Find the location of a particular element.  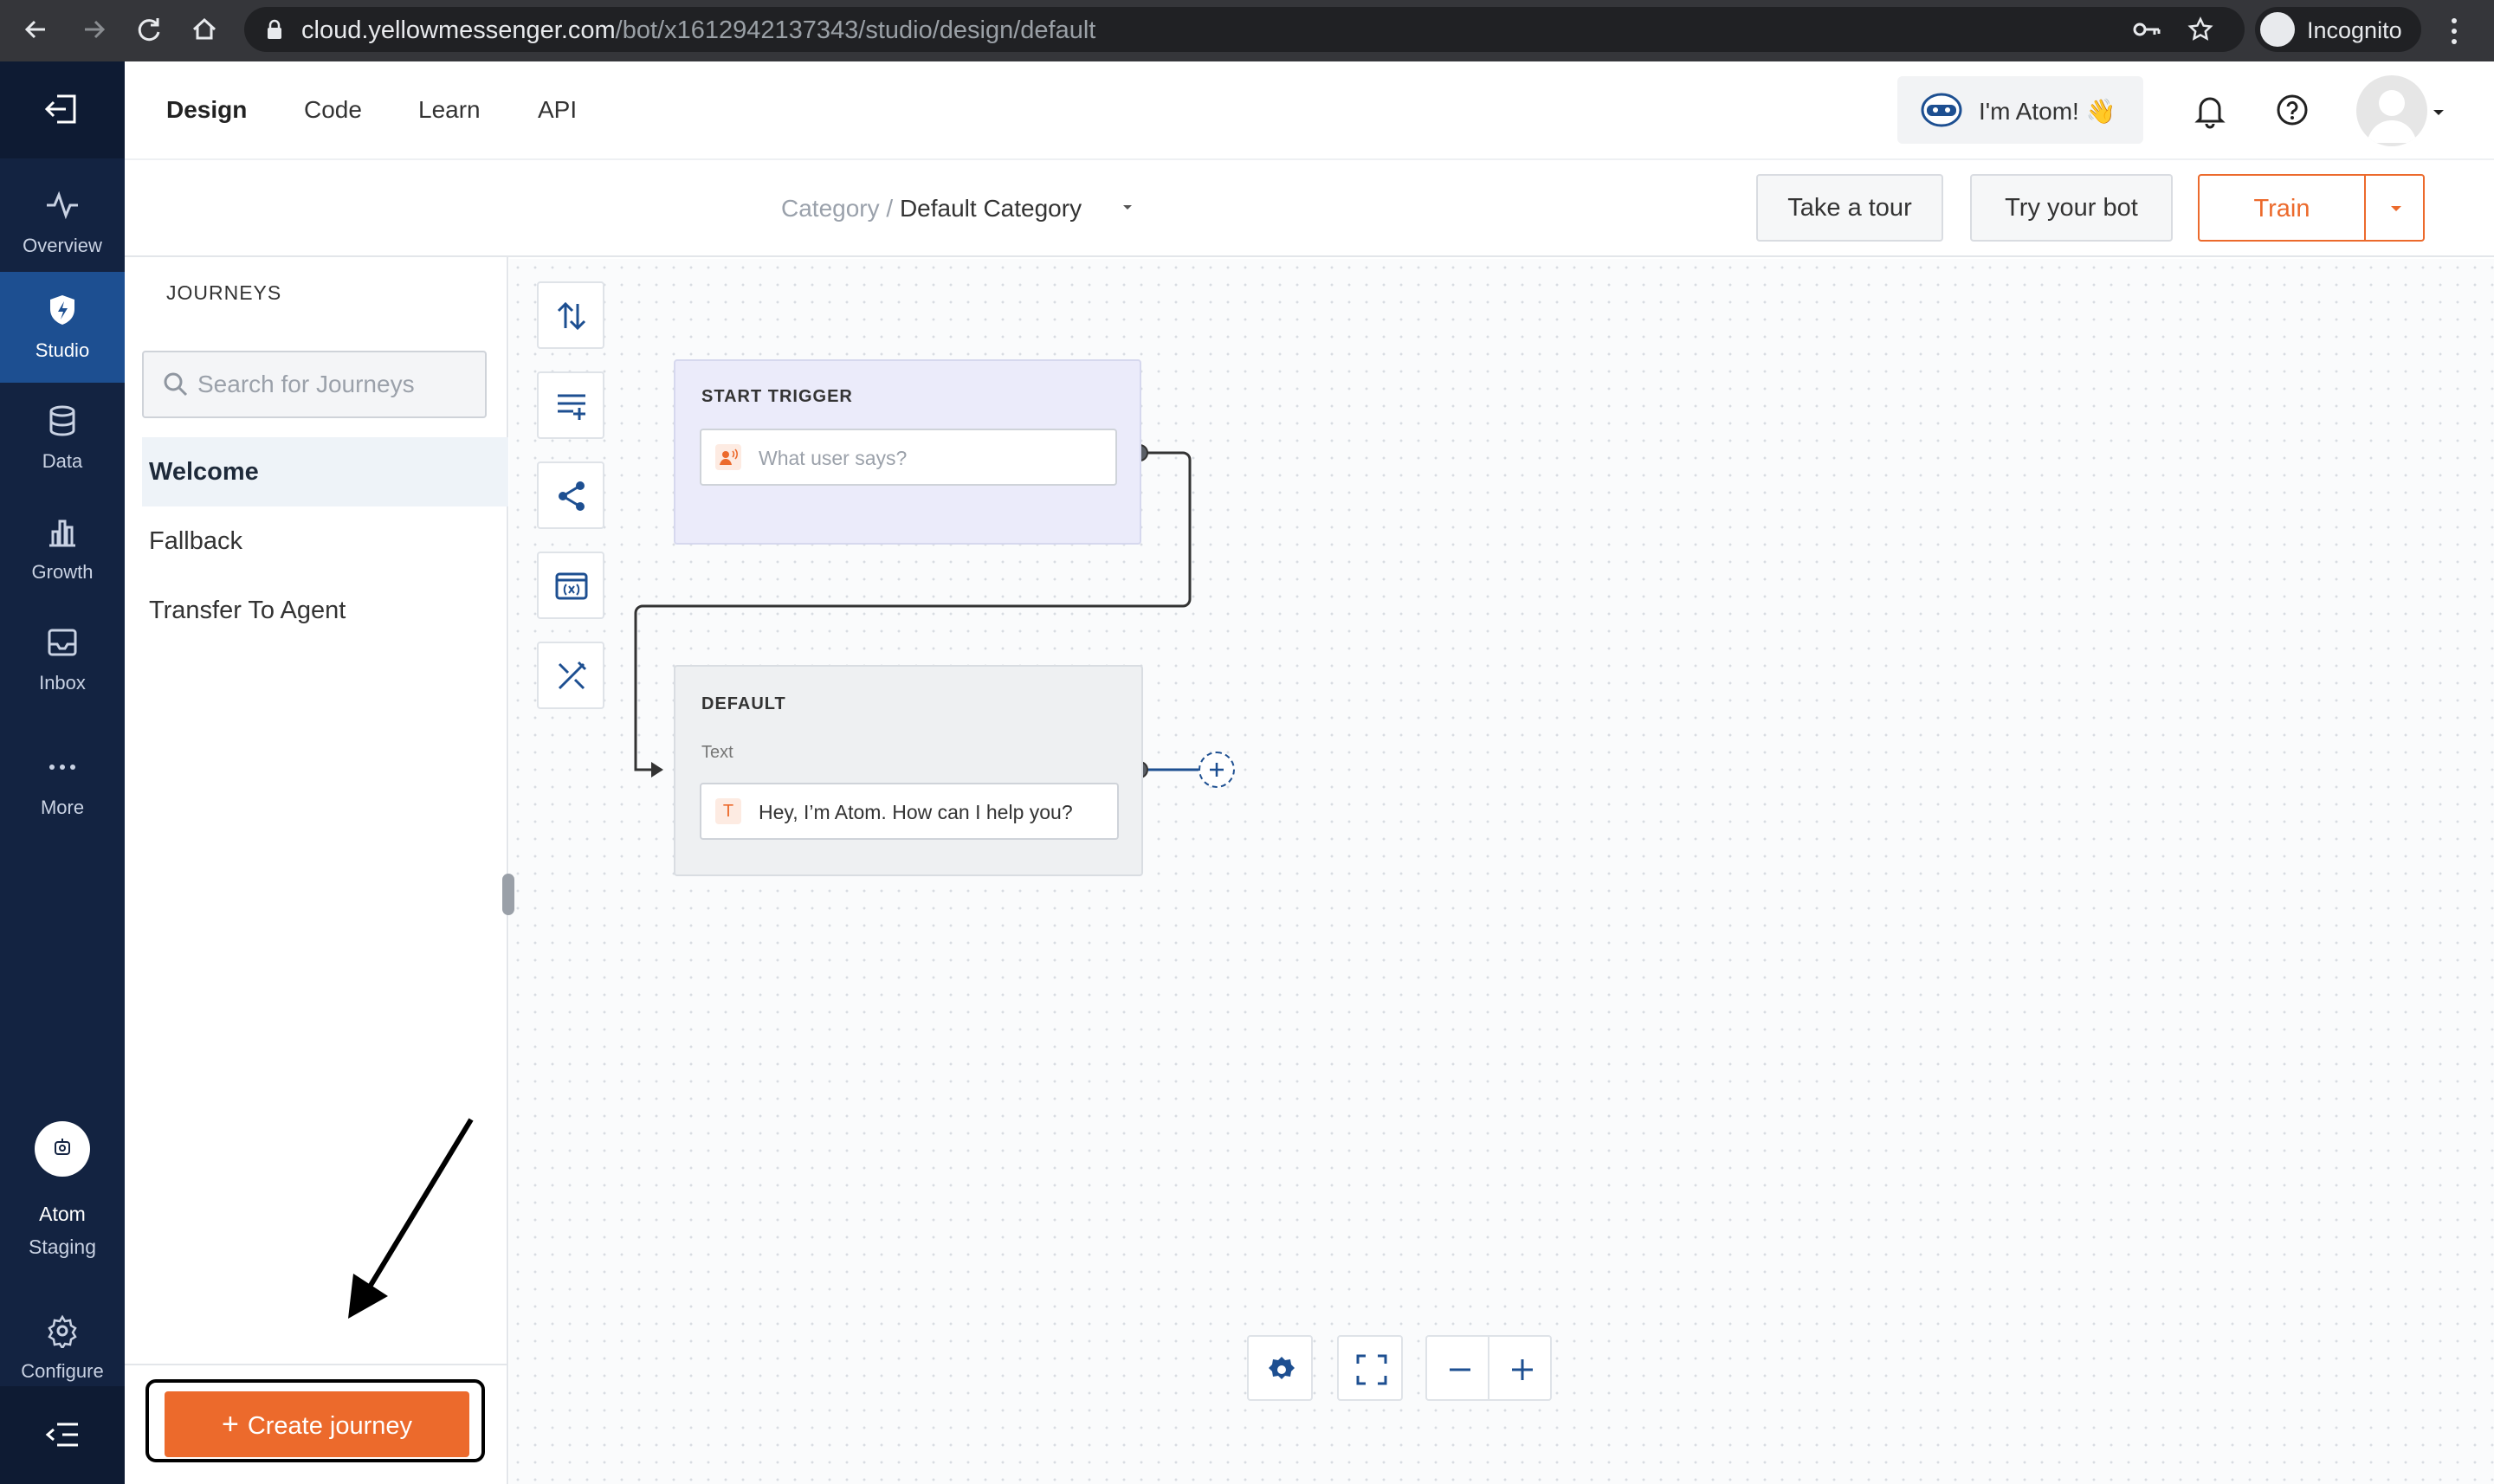

user-says-field: What user says? is located at coordinates (908, 457).